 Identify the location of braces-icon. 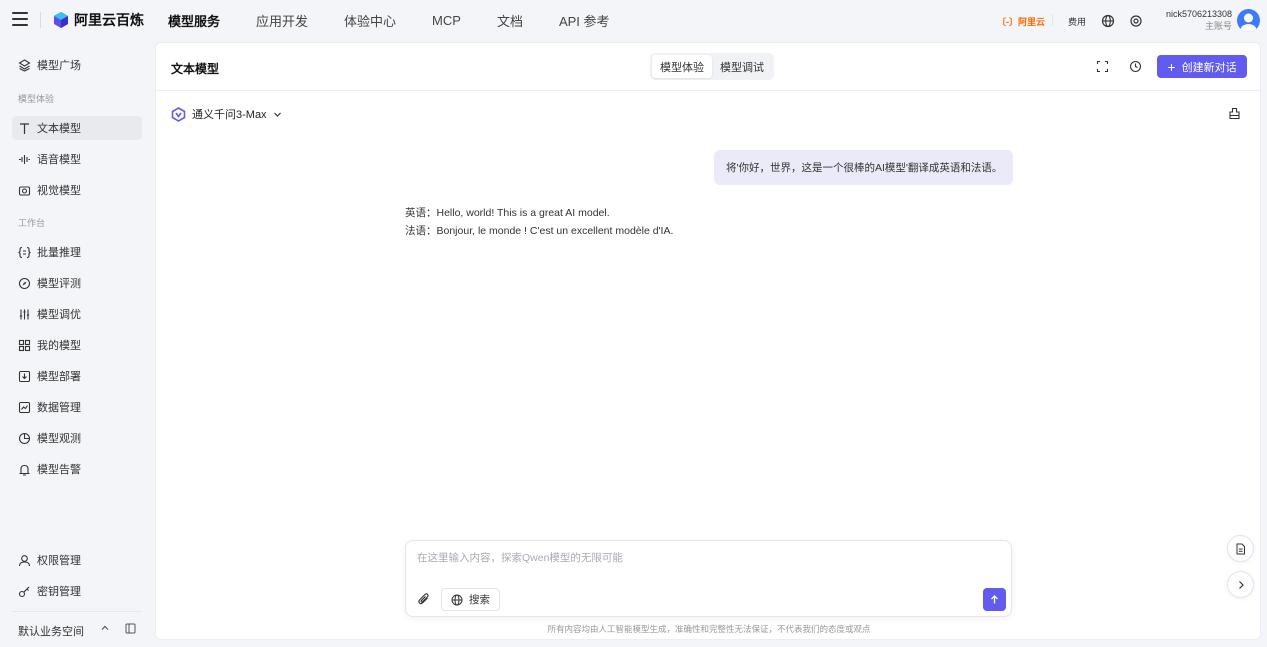
(24, 252).